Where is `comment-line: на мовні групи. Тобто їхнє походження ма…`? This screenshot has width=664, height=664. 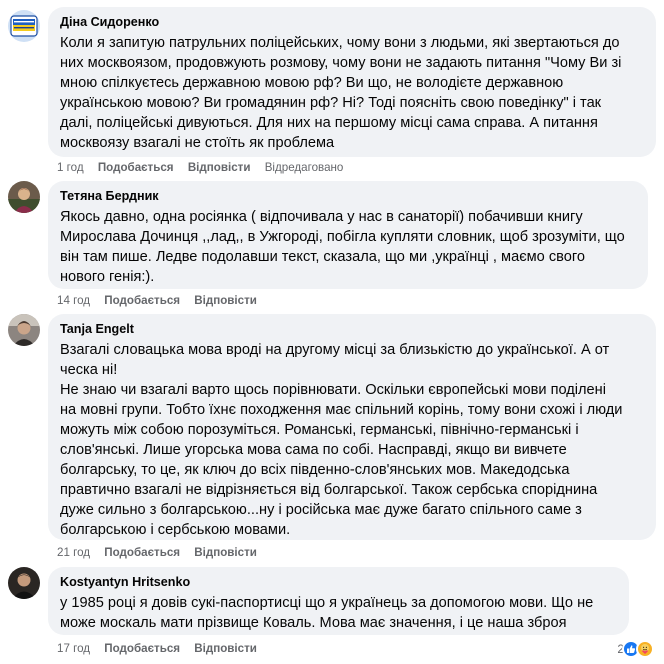 comment-line: на мовні групи. Тобто їхнє походження ма… is located at coordinates (341, 410).